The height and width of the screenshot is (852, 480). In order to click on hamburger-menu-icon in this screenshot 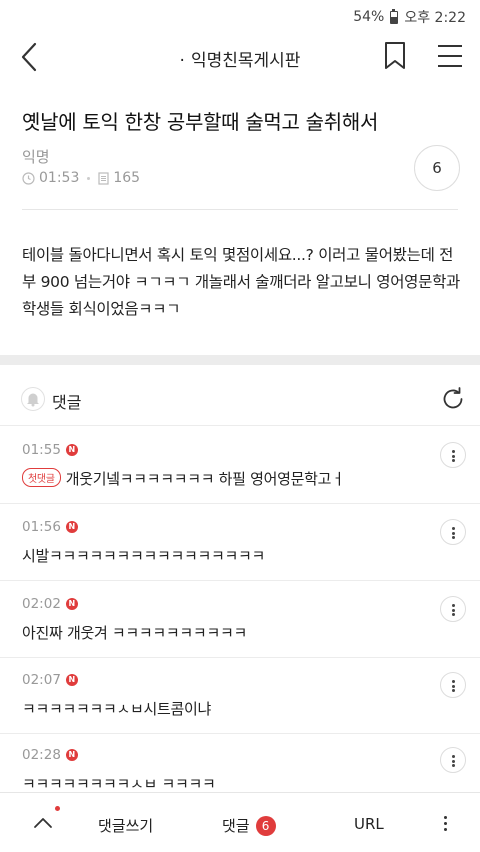, I will do `click(450, 56)`.